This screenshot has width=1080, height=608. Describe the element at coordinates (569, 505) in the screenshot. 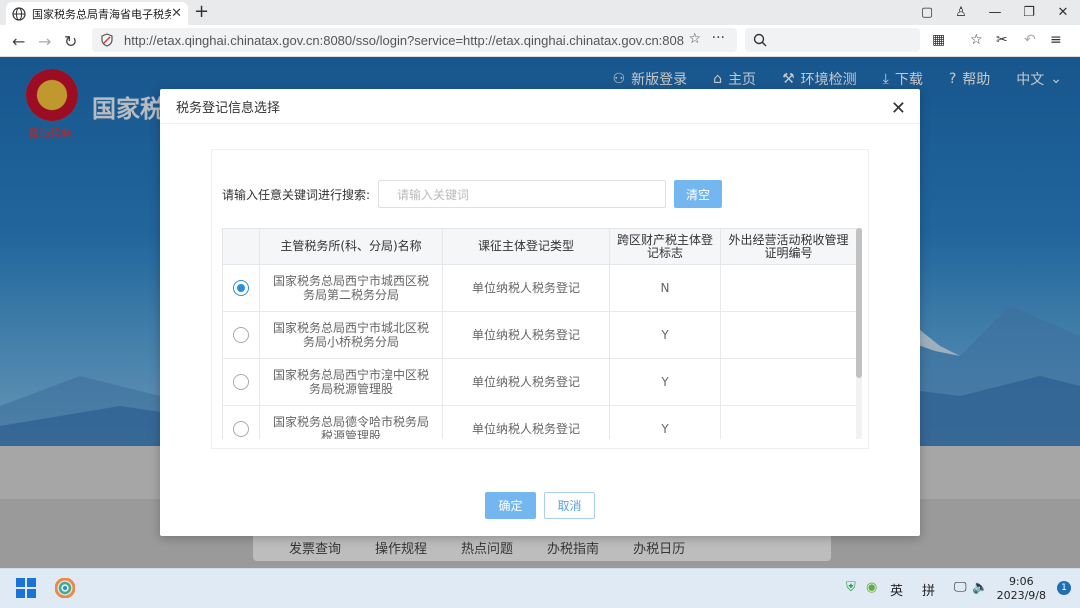

I see `cancel-button: 取消` at that location.